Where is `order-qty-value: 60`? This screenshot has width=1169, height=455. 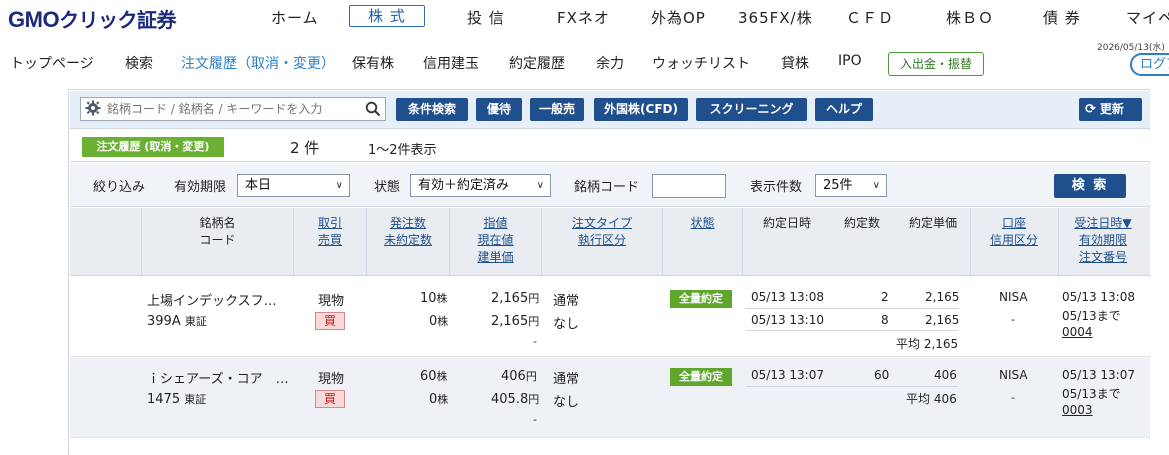 order-qty-value: 60 is located at coordinates (428, 376).